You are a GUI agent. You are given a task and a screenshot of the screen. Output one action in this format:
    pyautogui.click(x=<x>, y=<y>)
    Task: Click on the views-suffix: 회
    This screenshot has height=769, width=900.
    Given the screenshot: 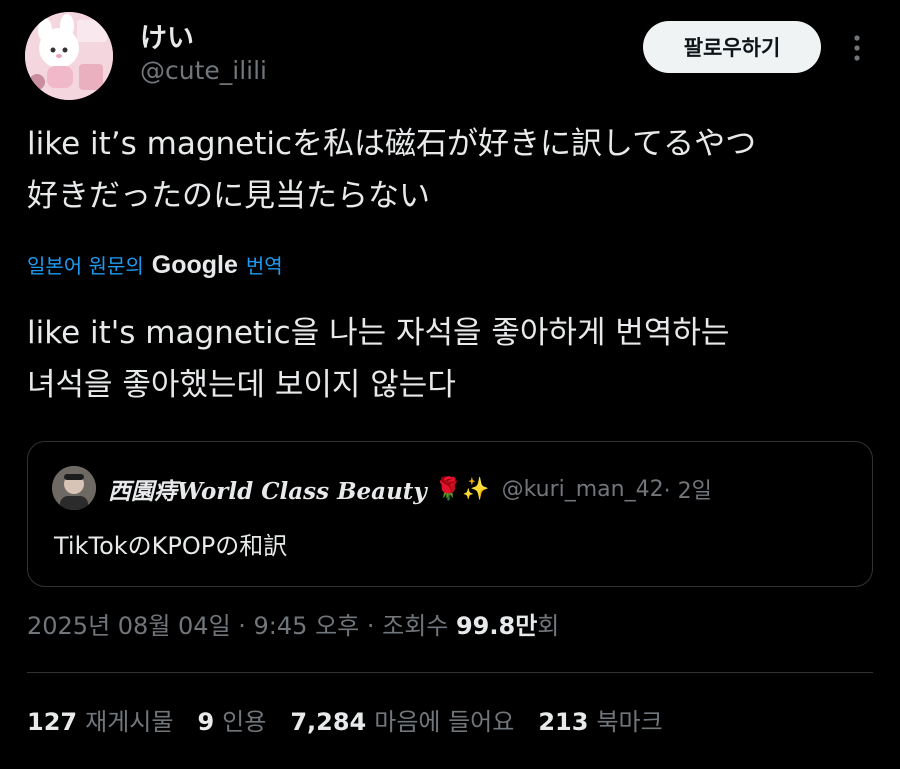 What is the action you would take?
    pyautogui.click(x=548, y=626)
    